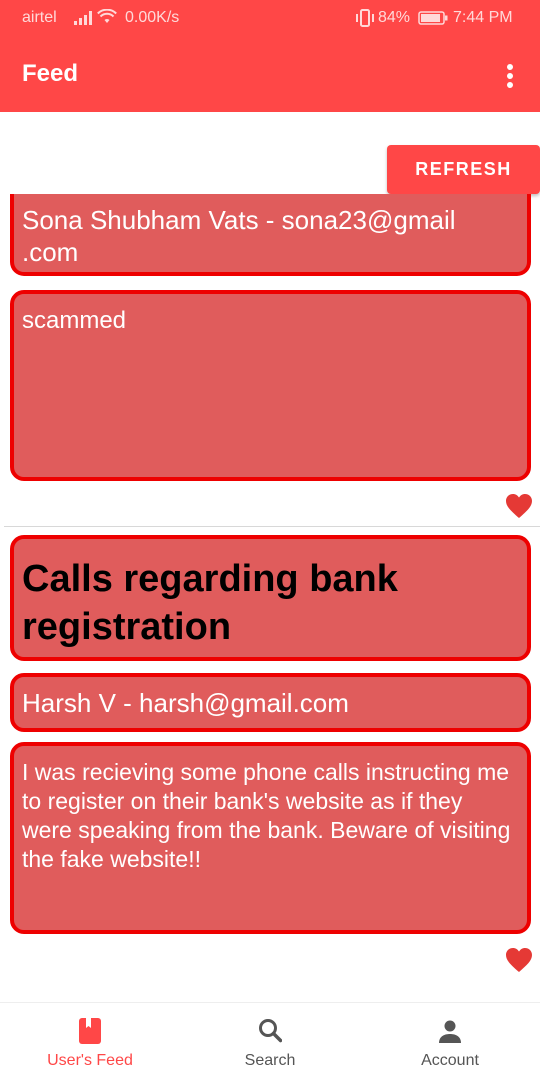 The image size is (540, 1081). What do you see at coordinates (270, 19) in the screenshot?
I see `status-bar: airtel 0.00K/s 84% 7:44 PM` at bounding box center [270, 19].